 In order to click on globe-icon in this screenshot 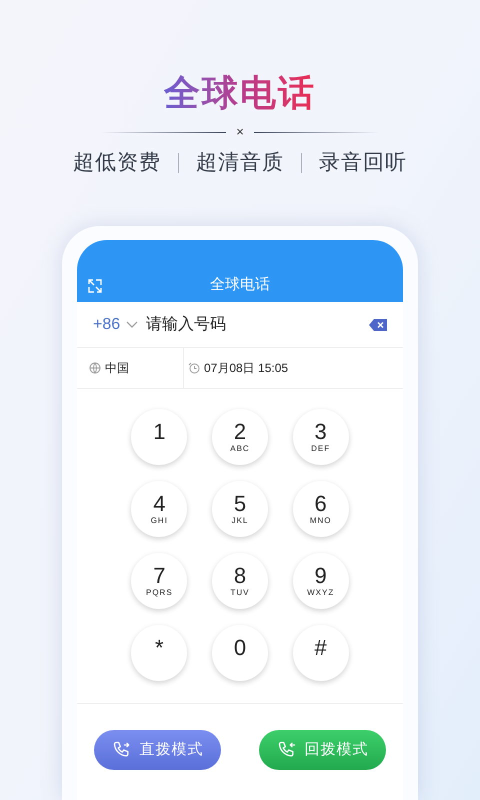, I will do `click(95, 368)`.